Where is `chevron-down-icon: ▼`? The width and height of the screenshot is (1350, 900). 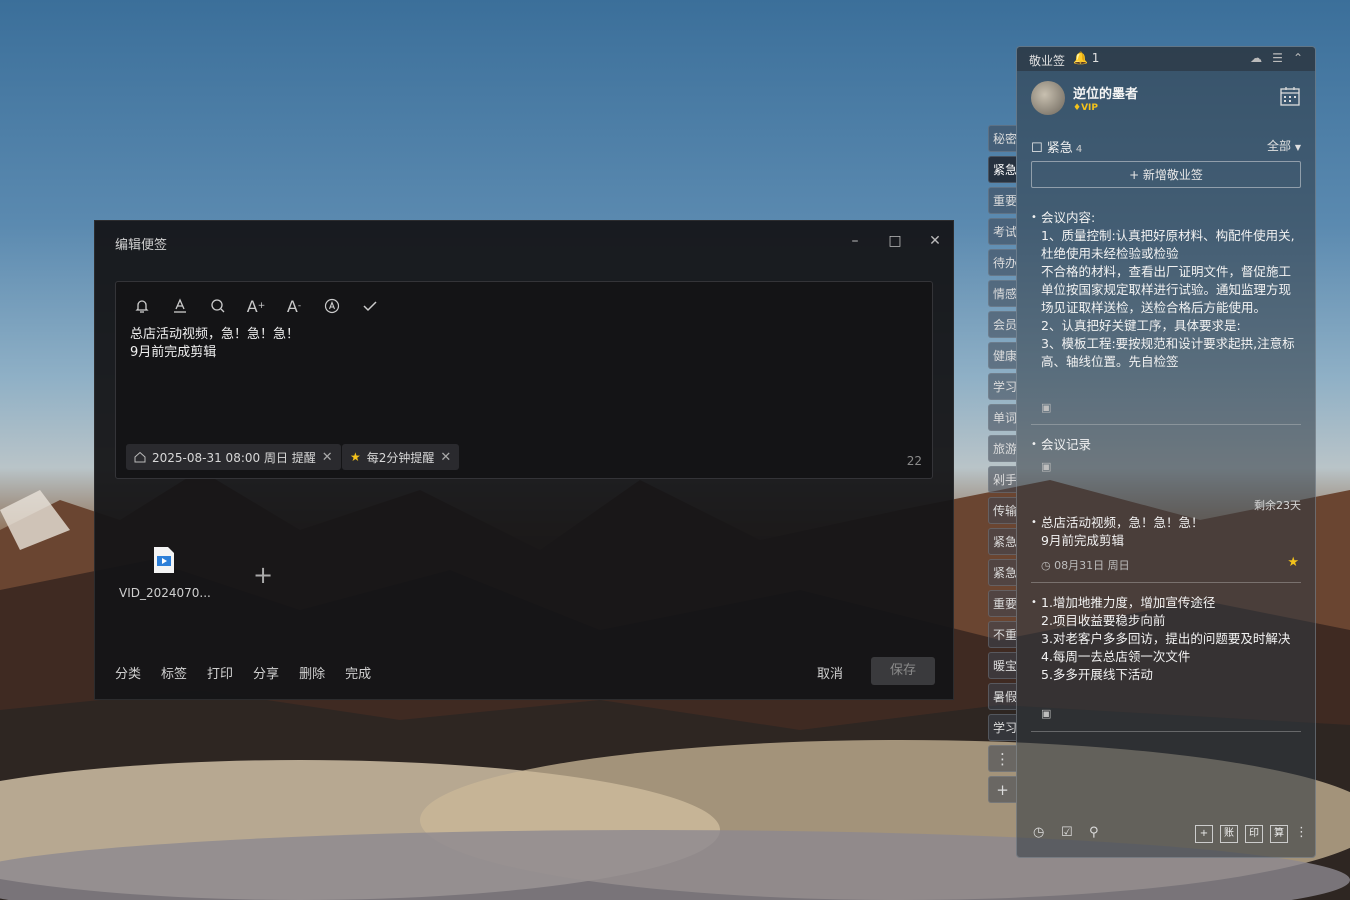
chevron-down-icon: ▼ is located at coordinates (1297, 147).